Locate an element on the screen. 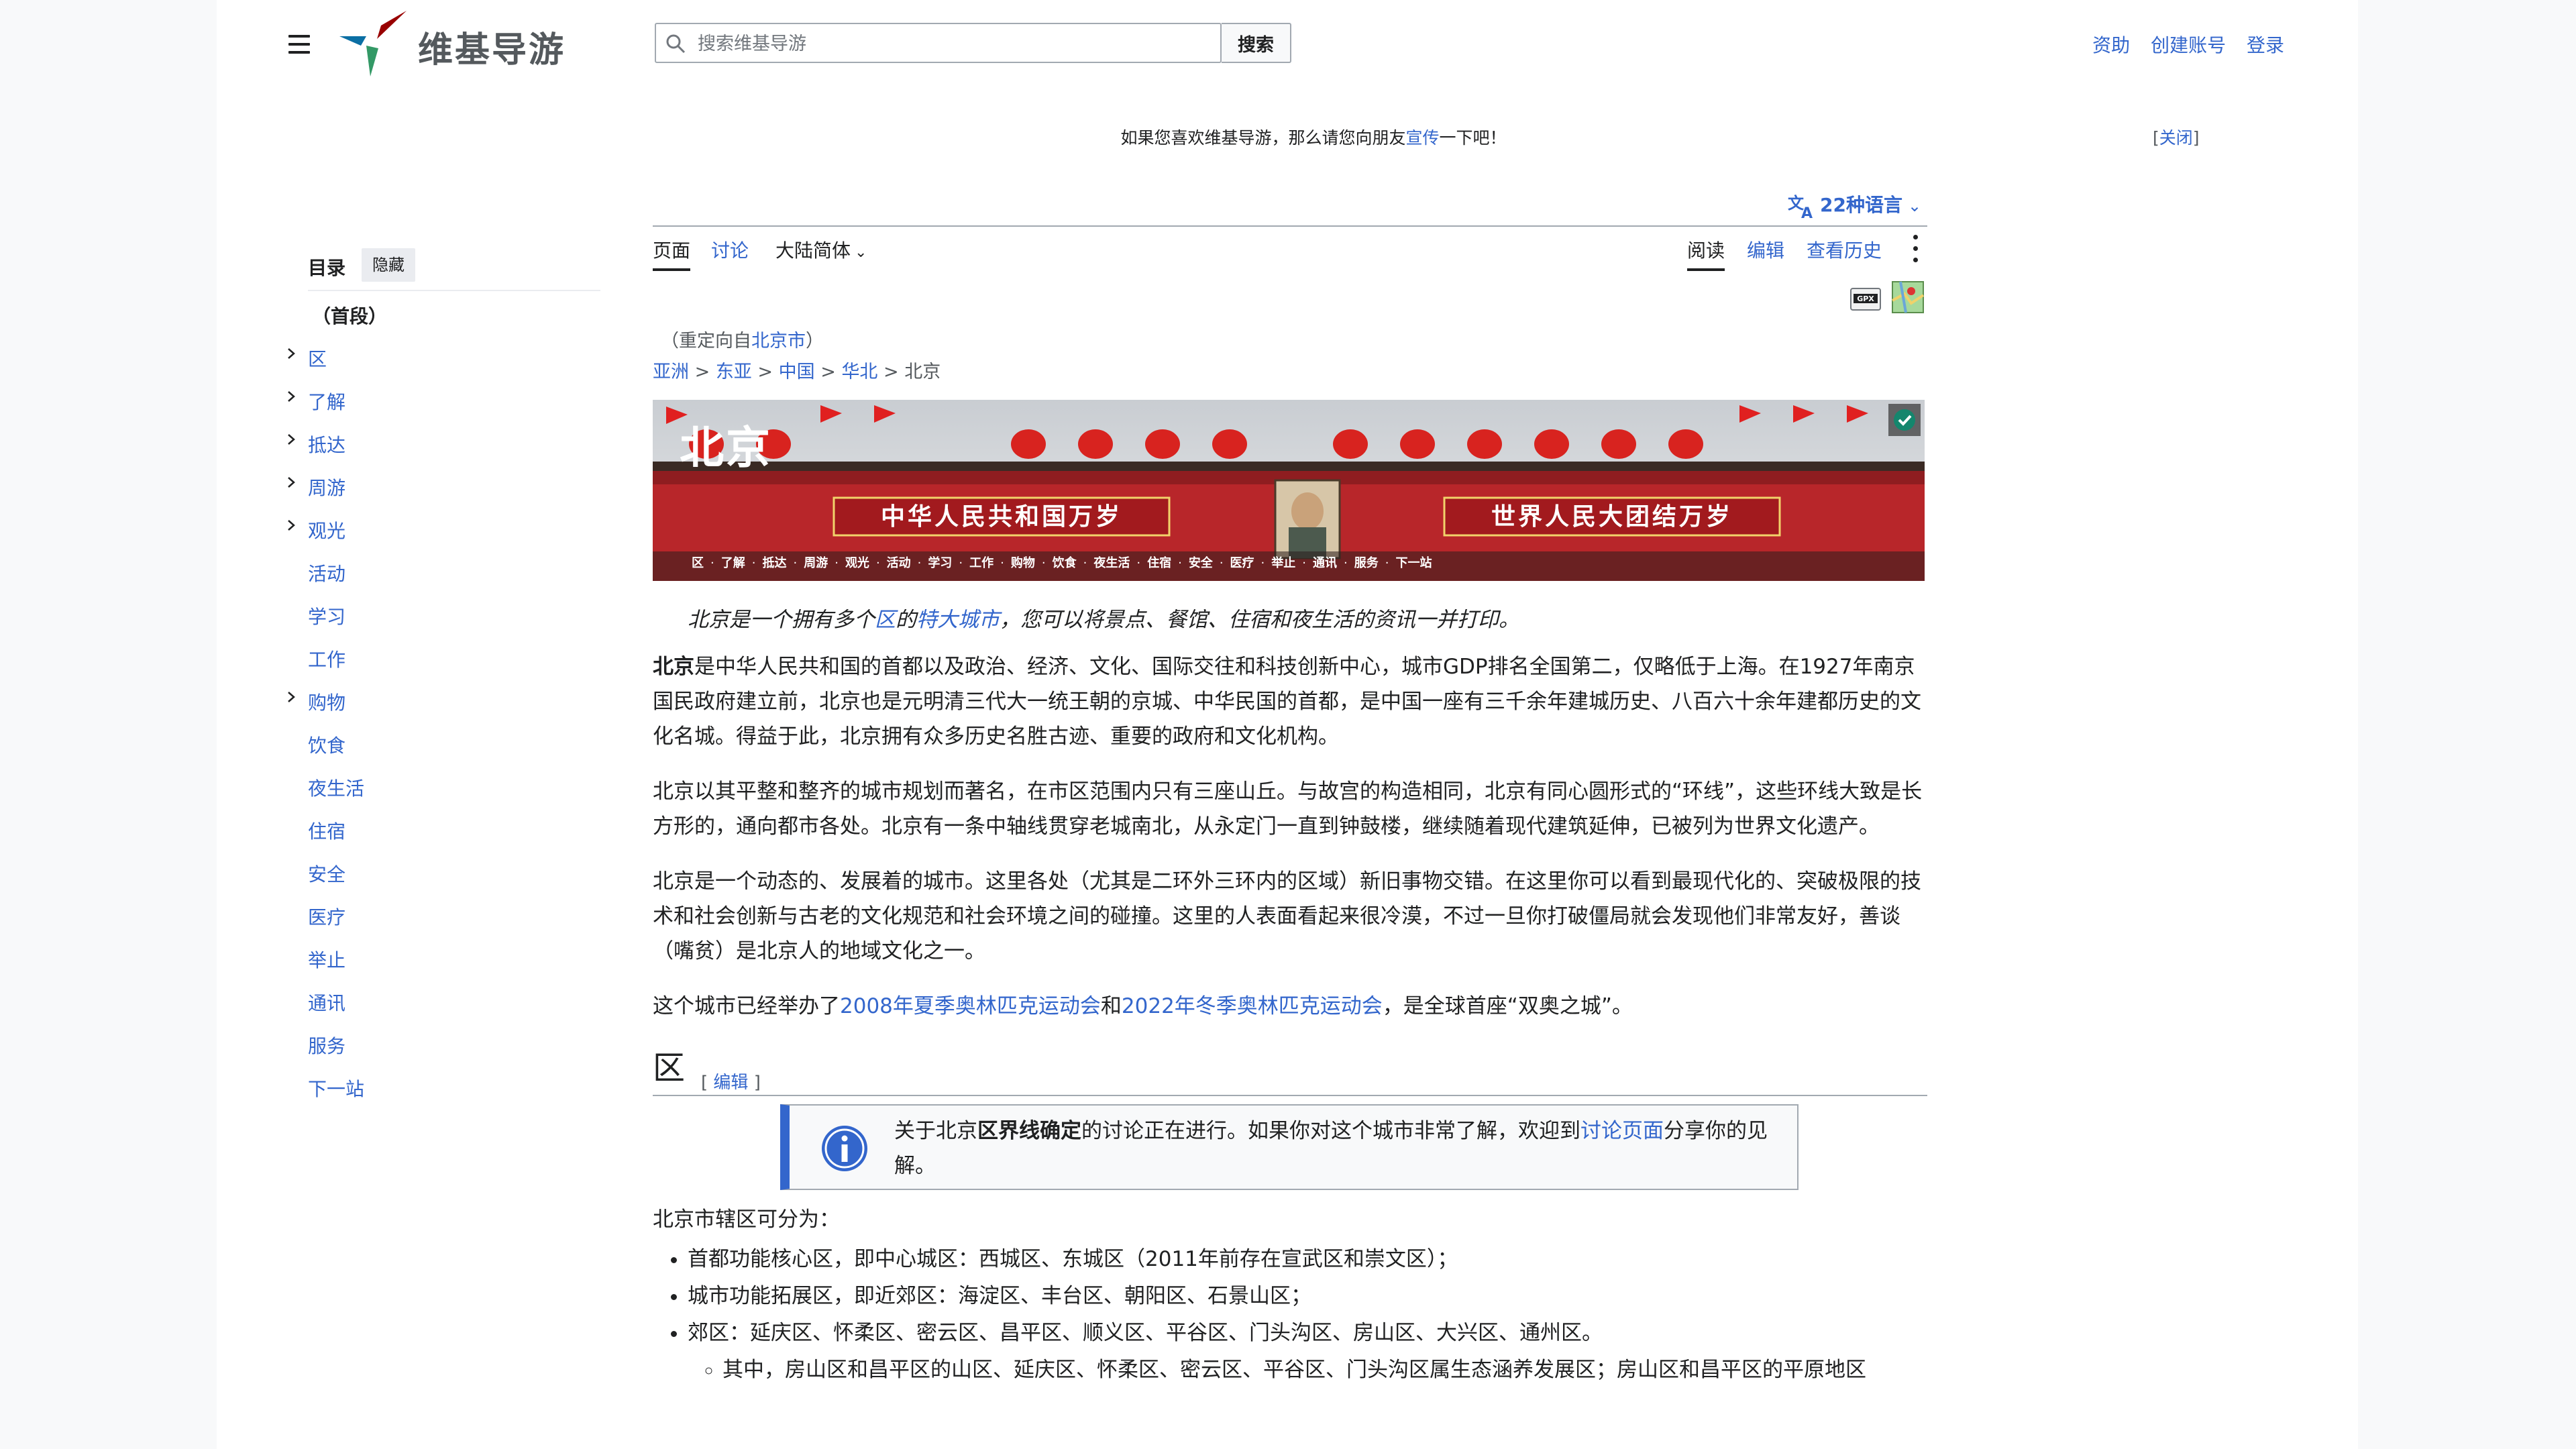 The image size is (2576, 1449). banner-nav-item: 服务 is located at coordinates (1366, 563).